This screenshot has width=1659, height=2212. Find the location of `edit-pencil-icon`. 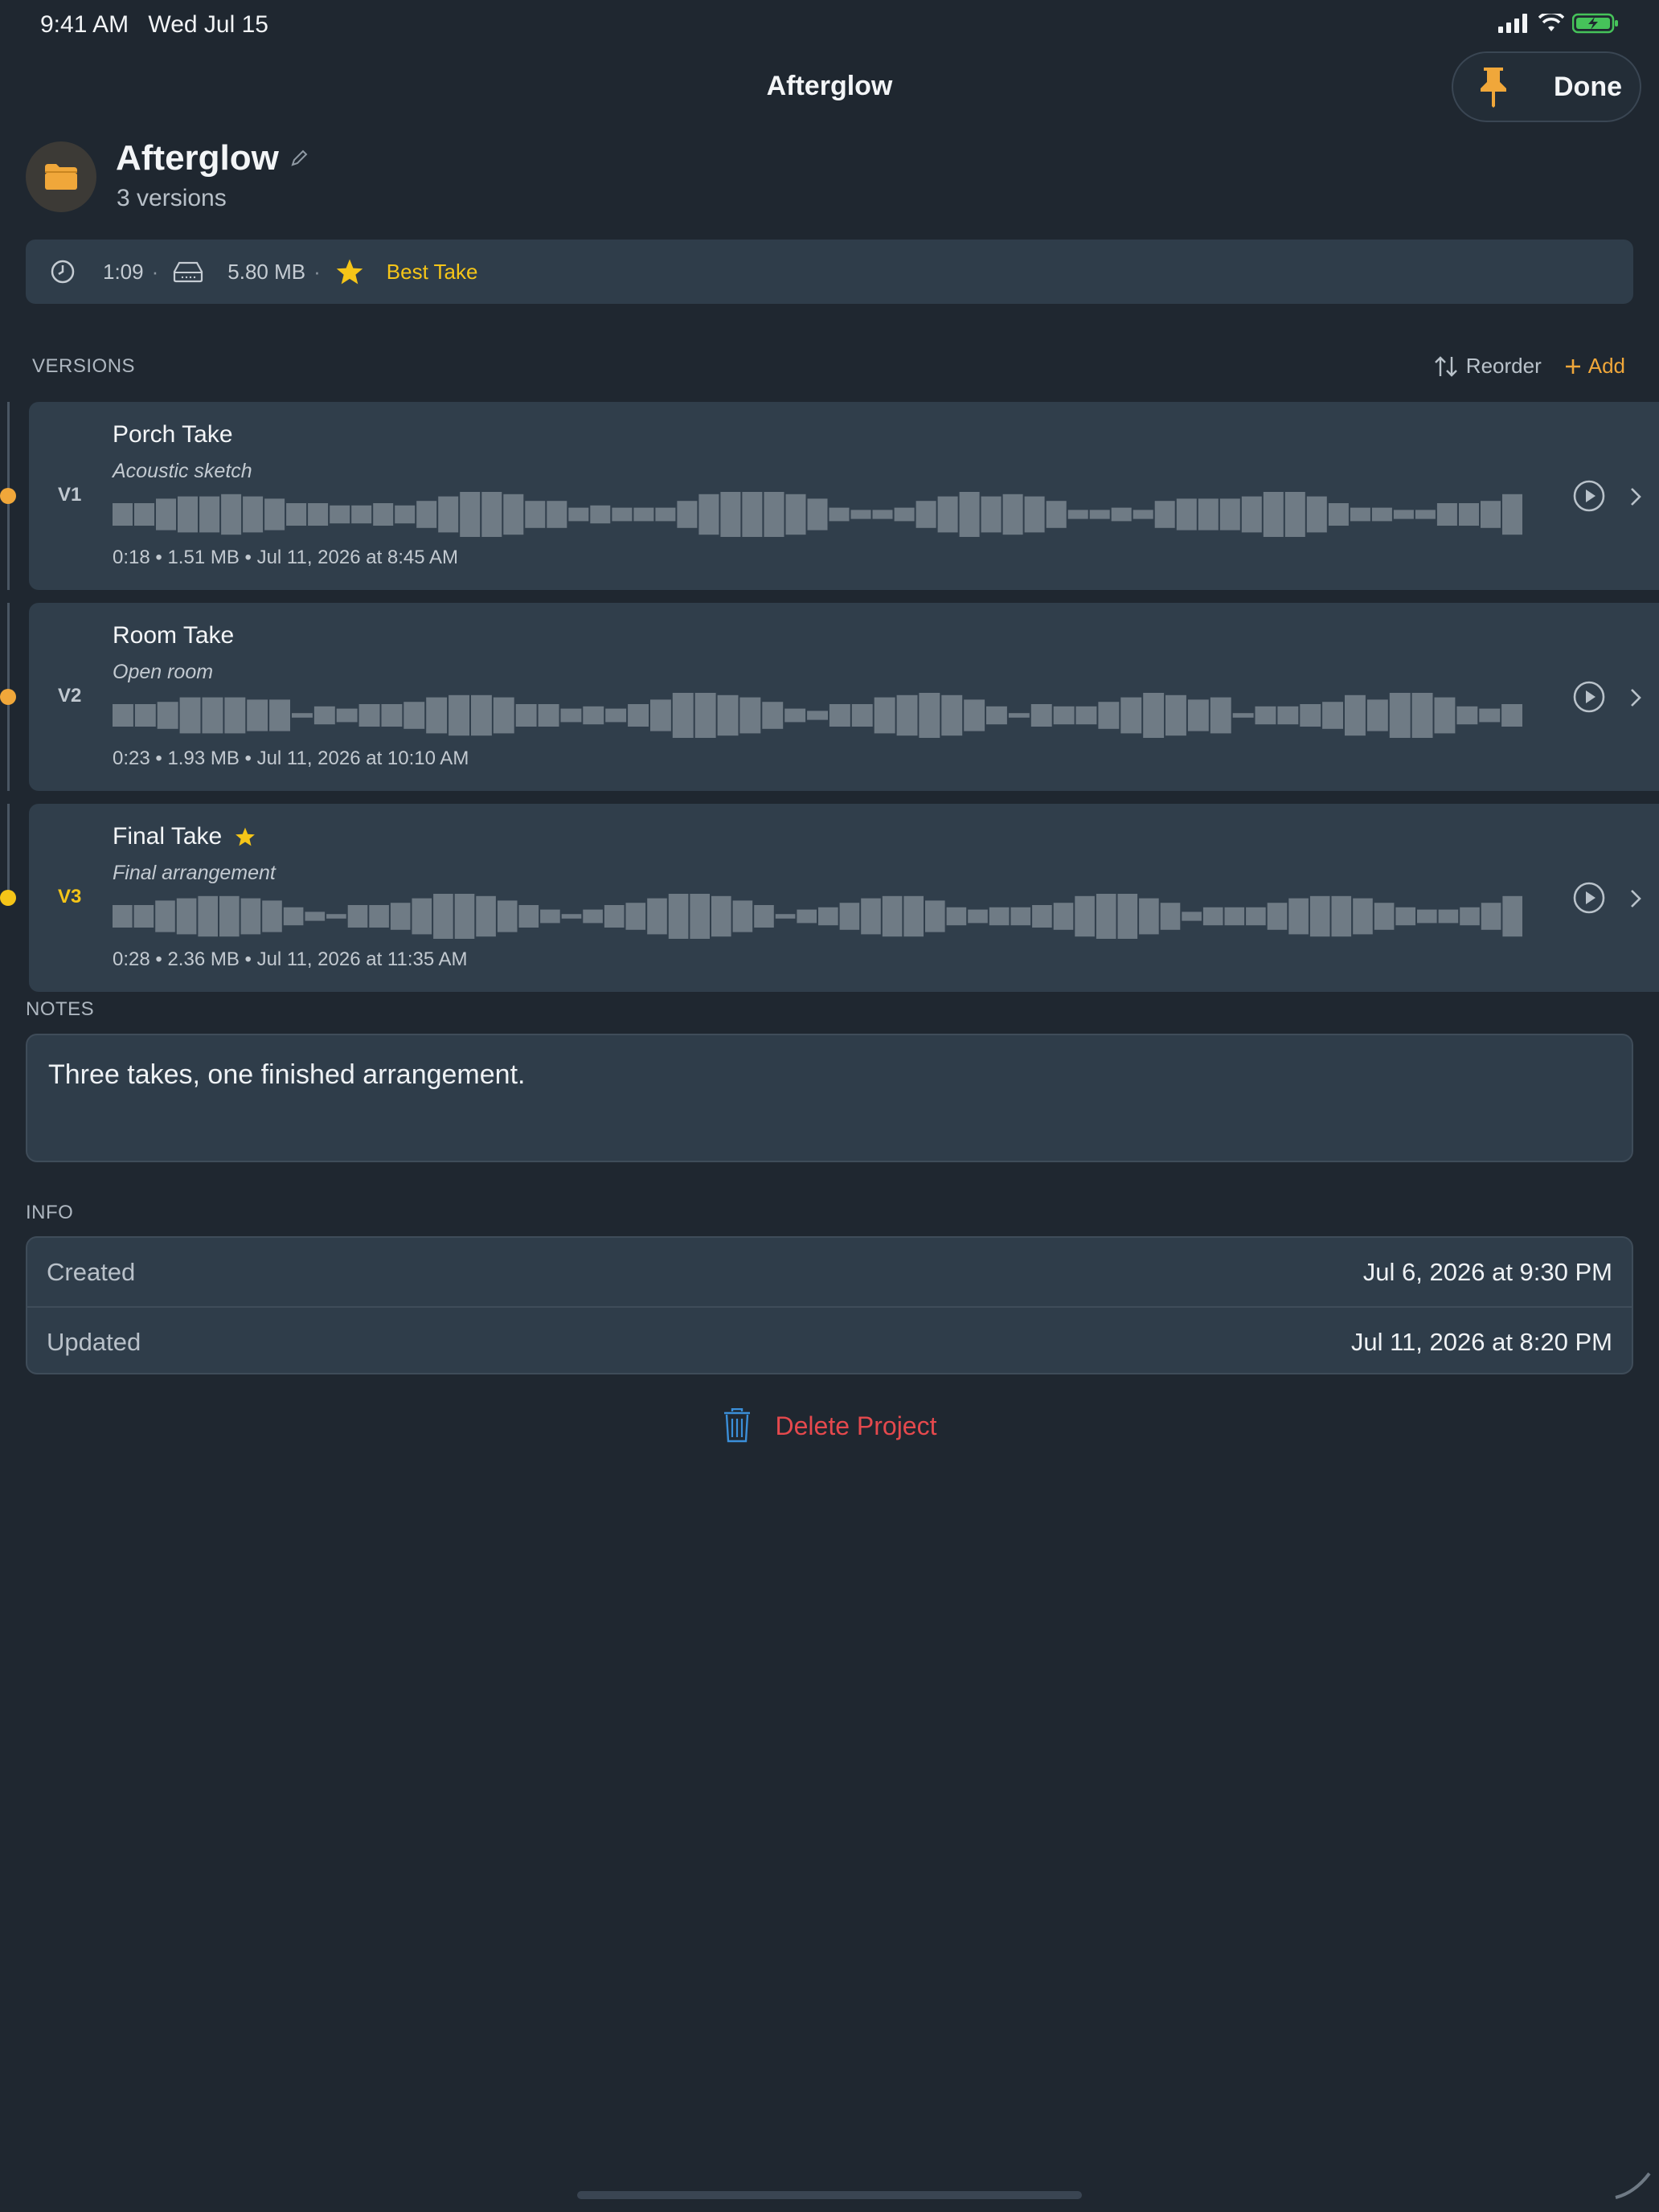

edit-pencil-icon is located at coordinates (299, 158).